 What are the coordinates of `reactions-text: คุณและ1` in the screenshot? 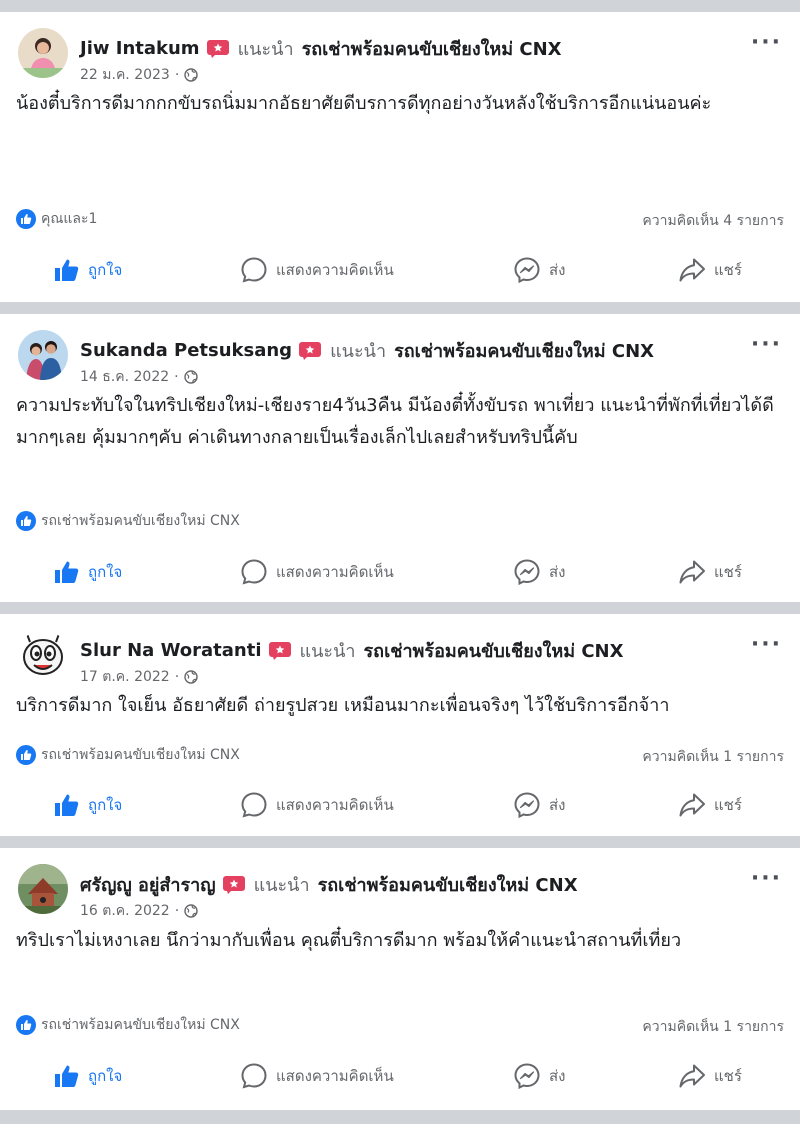 It's located at (69, 219).